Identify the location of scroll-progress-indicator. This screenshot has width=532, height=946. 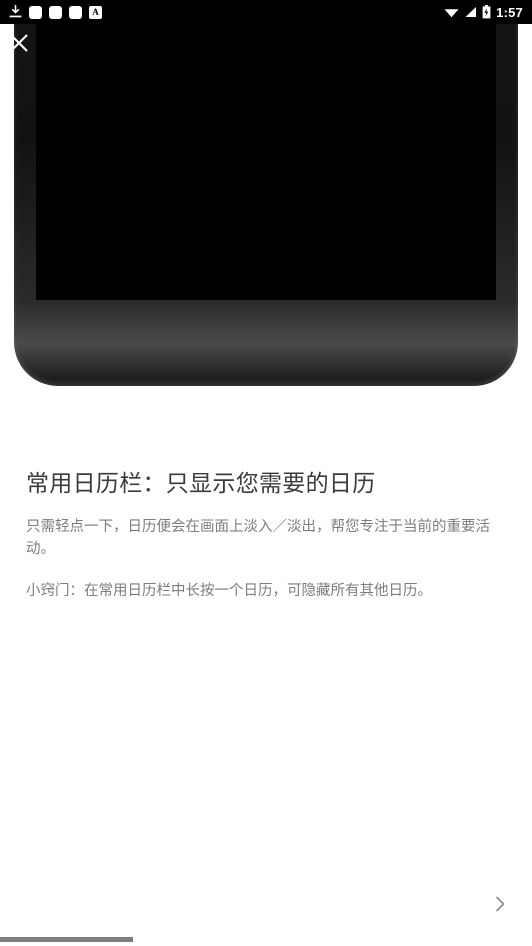
(66, 939).